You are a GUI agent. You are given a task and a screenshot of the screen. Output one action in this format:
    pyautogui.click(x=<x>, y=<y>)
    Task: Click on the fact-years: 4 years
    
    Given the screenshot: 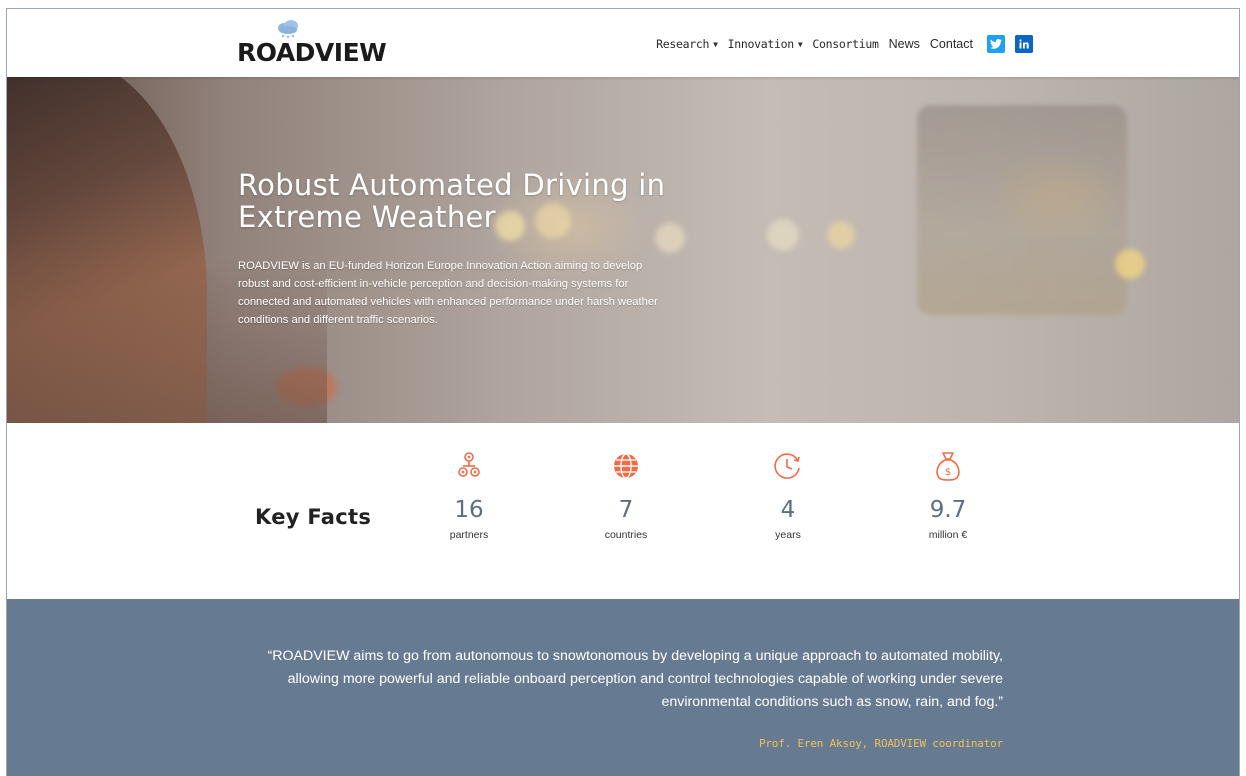 What is the action you would take?
    pyautogui.click(x=788, y=495)
    